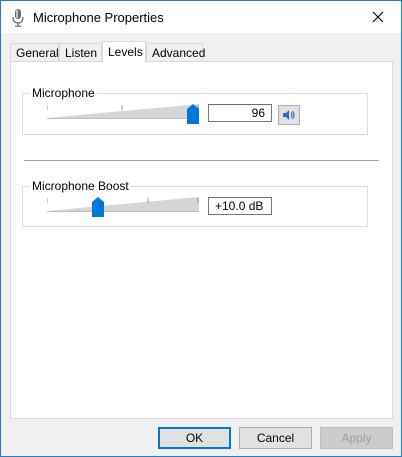 This screenshot has width=402, height=457. I want to click on microphone-value-field: 96, so click(240, 113).